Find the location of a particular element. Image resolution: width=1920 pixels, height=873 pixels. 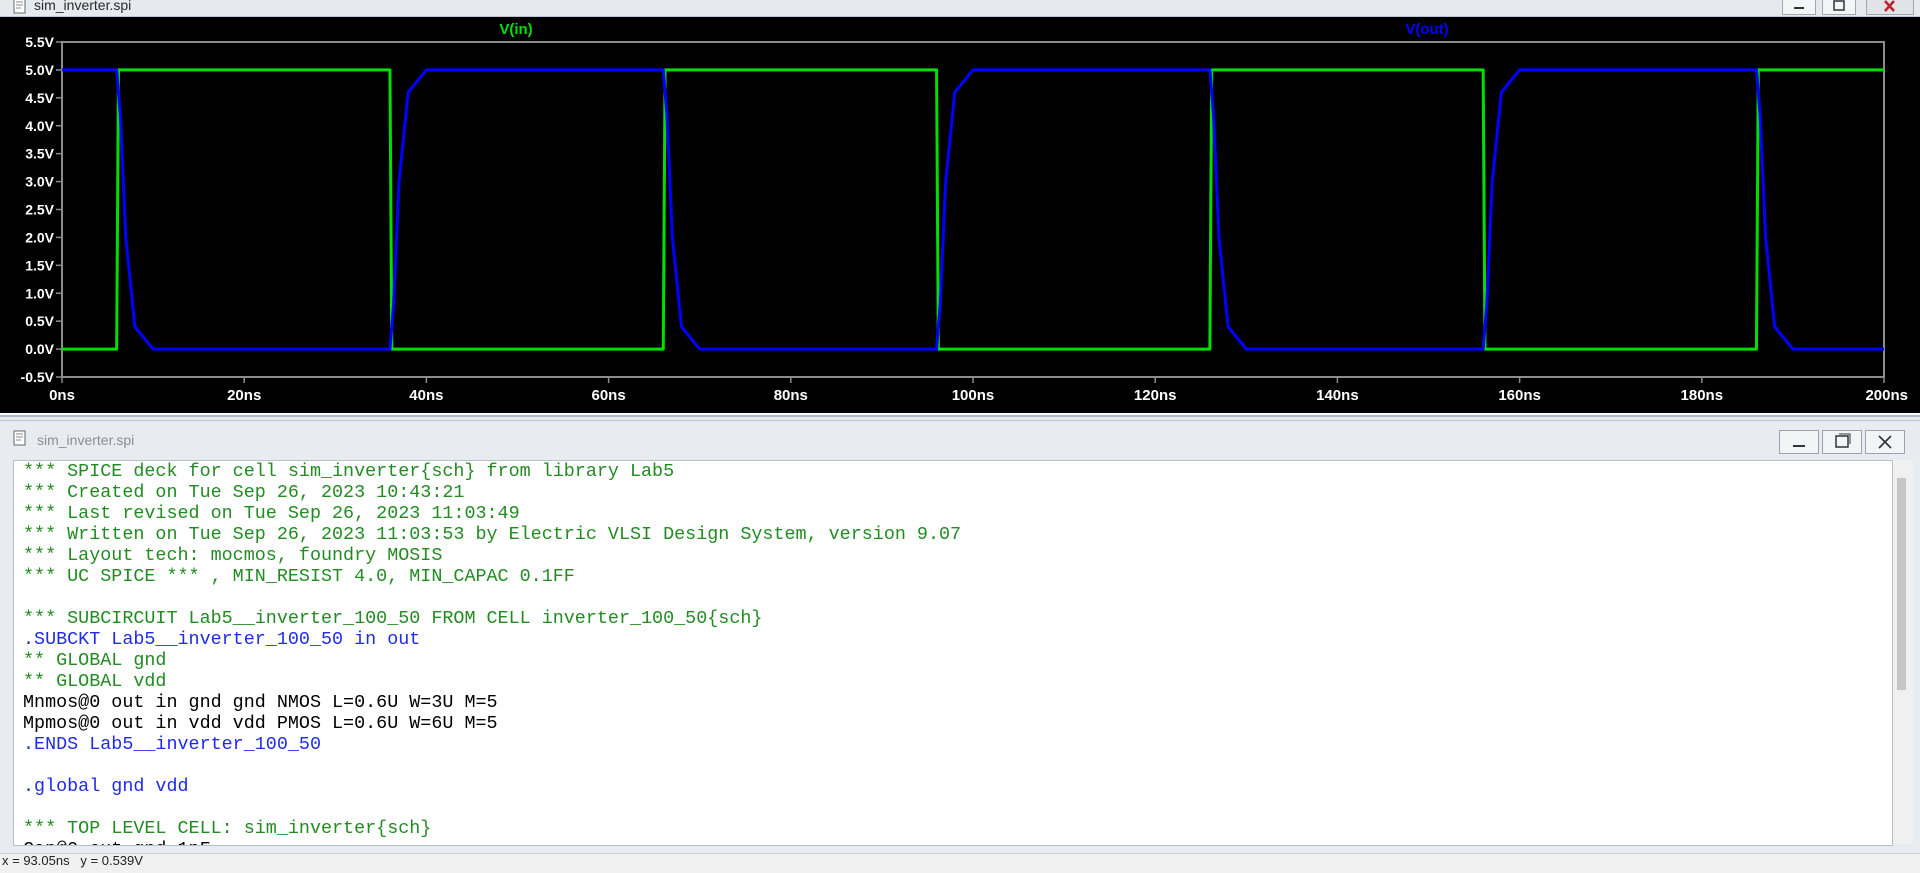

y-tick-label: 2.5V is located at coordinates (39, 210).